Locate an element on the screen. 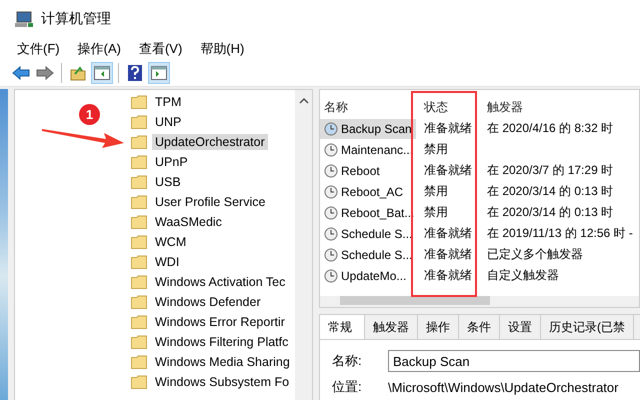 The image size is (640, 400). table-cell-text: 自定义触发器 is located at coordinates (522, 275).